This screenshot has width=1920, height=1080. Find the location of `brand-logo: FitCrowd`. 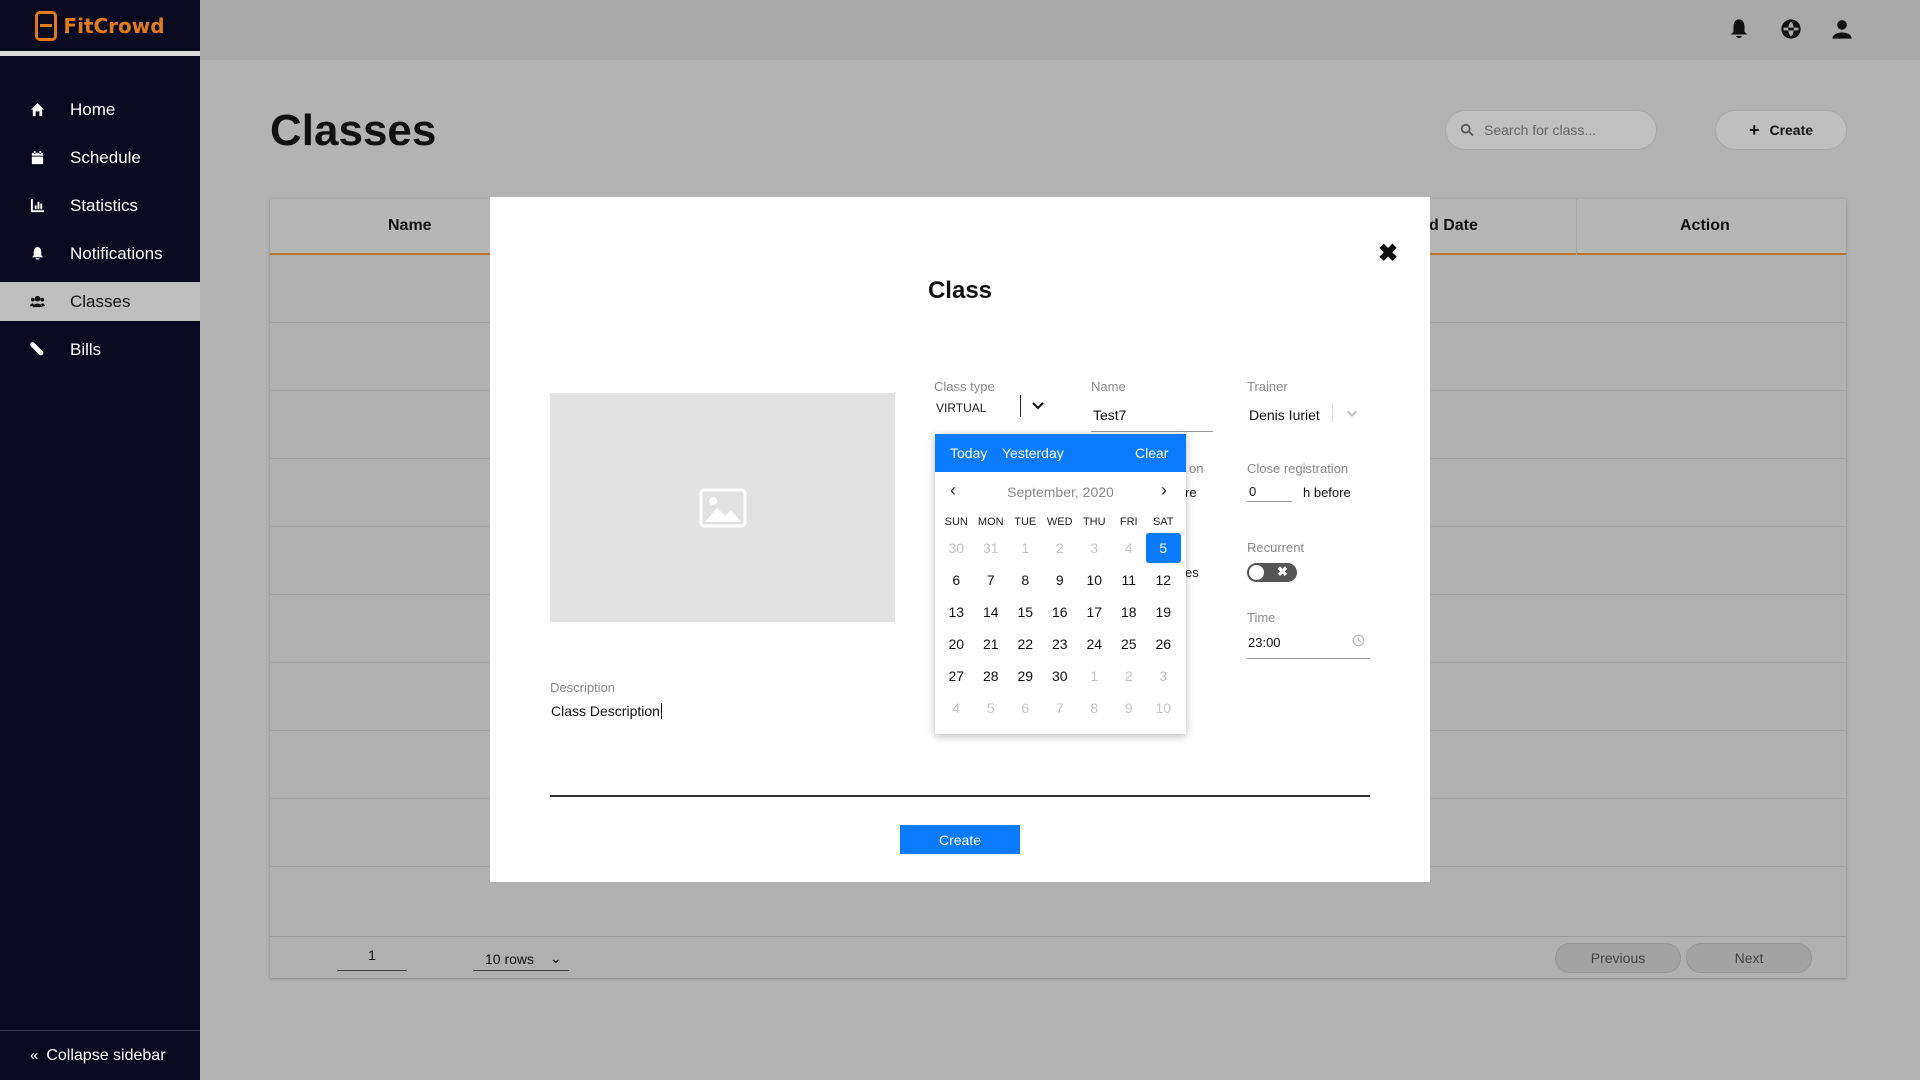

brand-logo: FitCrowd is located at coordinates (100, 28).